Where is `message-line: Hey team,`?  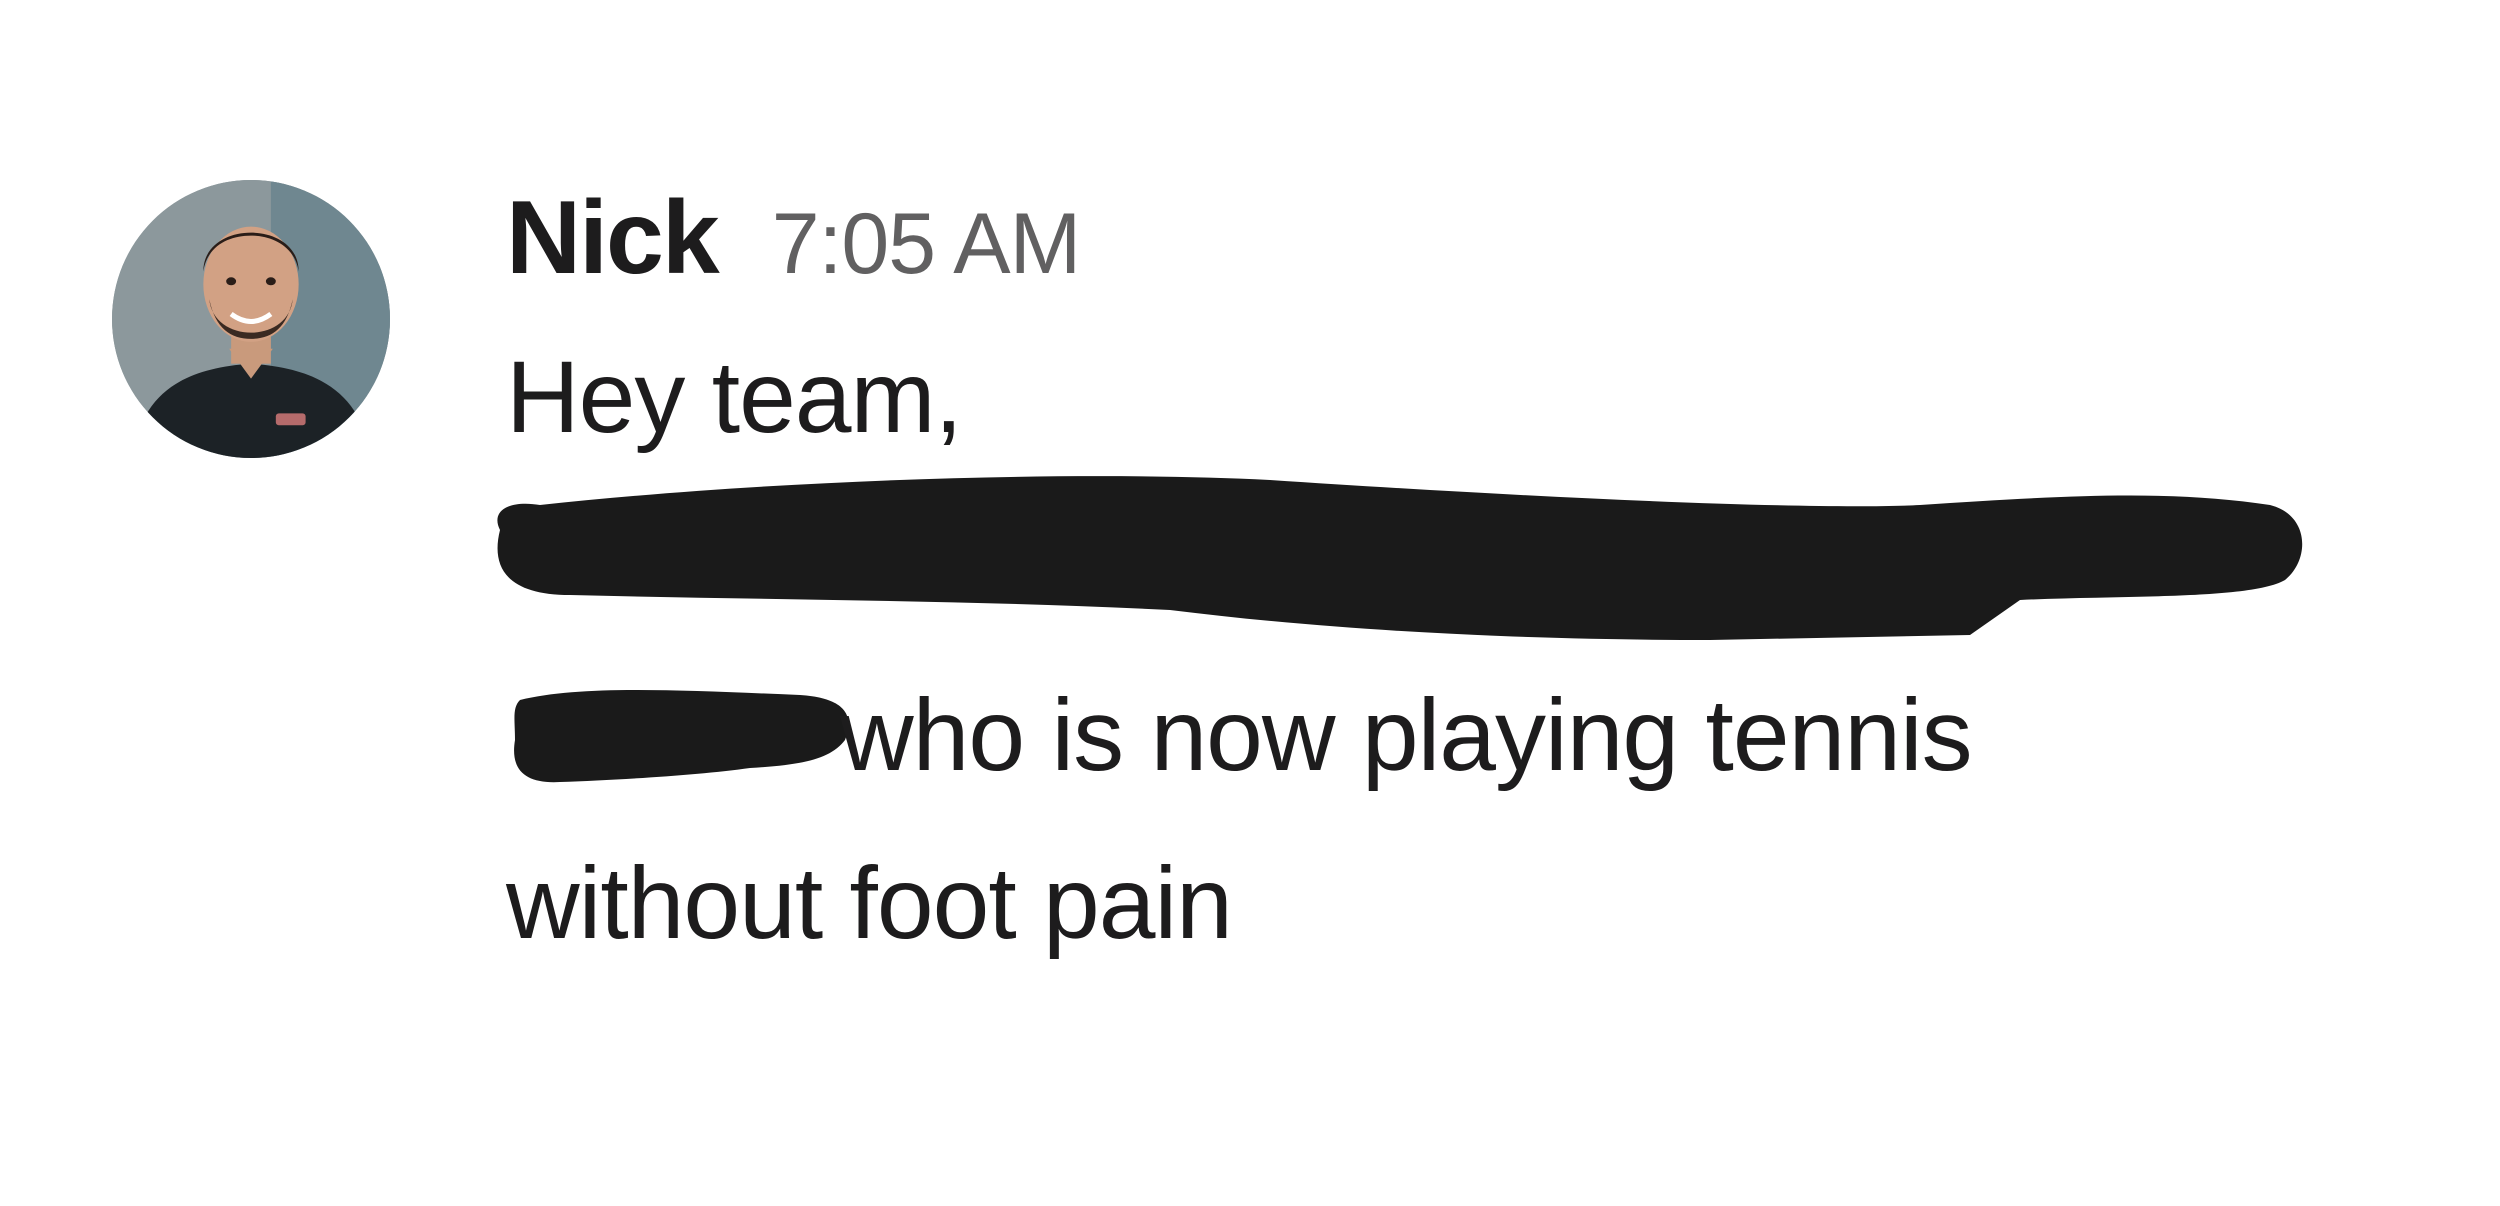
message-line: Hey team, is located at coordinates (734, 397).